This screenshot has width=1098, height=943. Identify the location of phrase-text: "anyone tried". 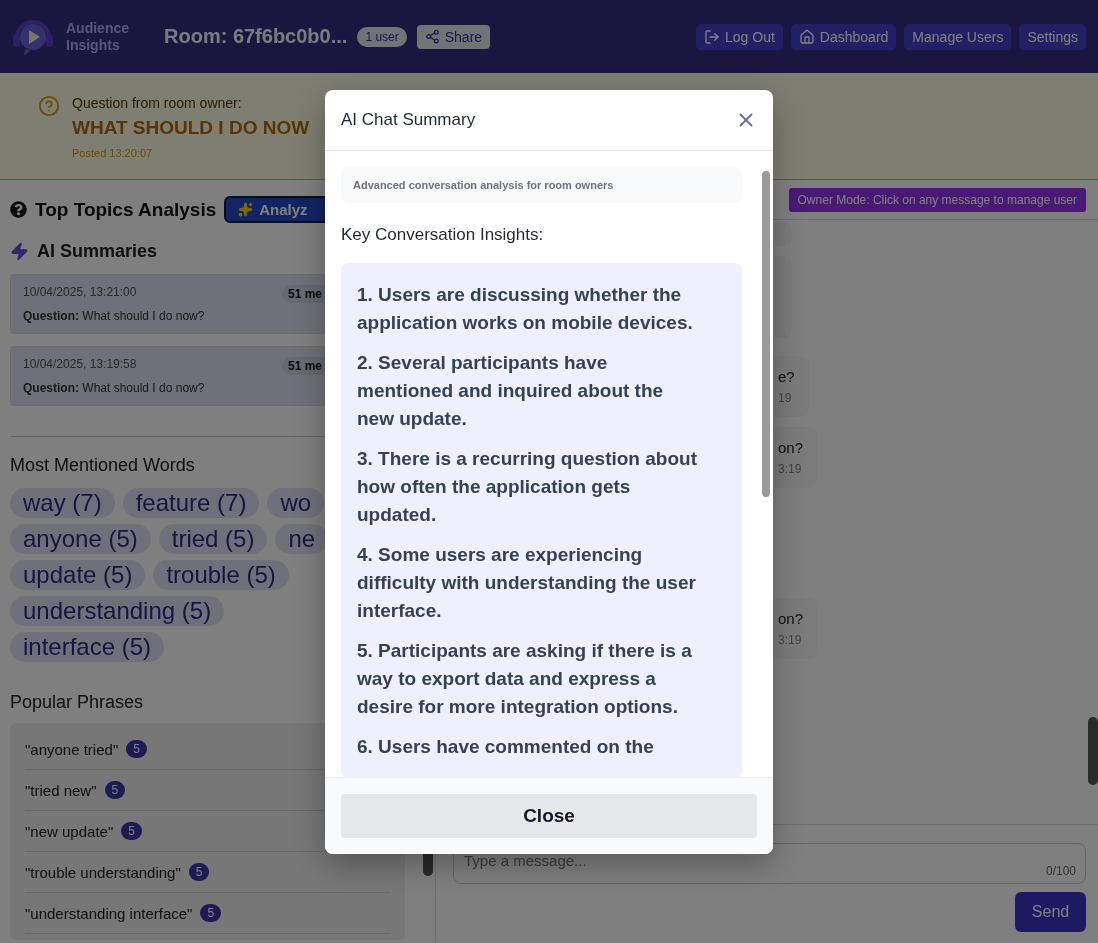
(72, 749).